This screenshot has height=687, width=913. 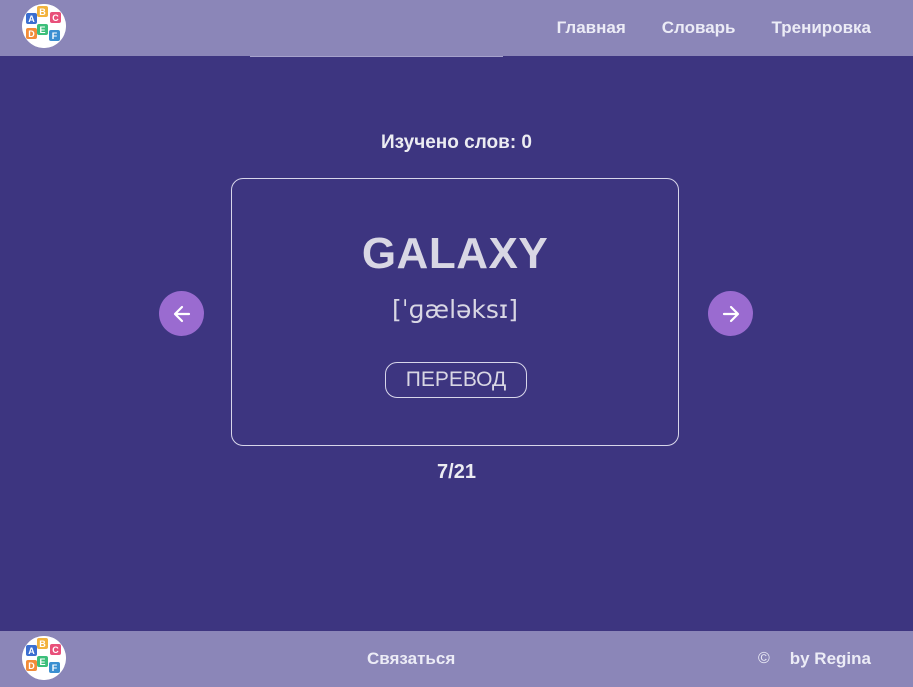 What do you see at coordinates (456, 142) in the screenshot?
I see `learned-words-counter: Изучено слов: 0` at bounding box center [456, 142].